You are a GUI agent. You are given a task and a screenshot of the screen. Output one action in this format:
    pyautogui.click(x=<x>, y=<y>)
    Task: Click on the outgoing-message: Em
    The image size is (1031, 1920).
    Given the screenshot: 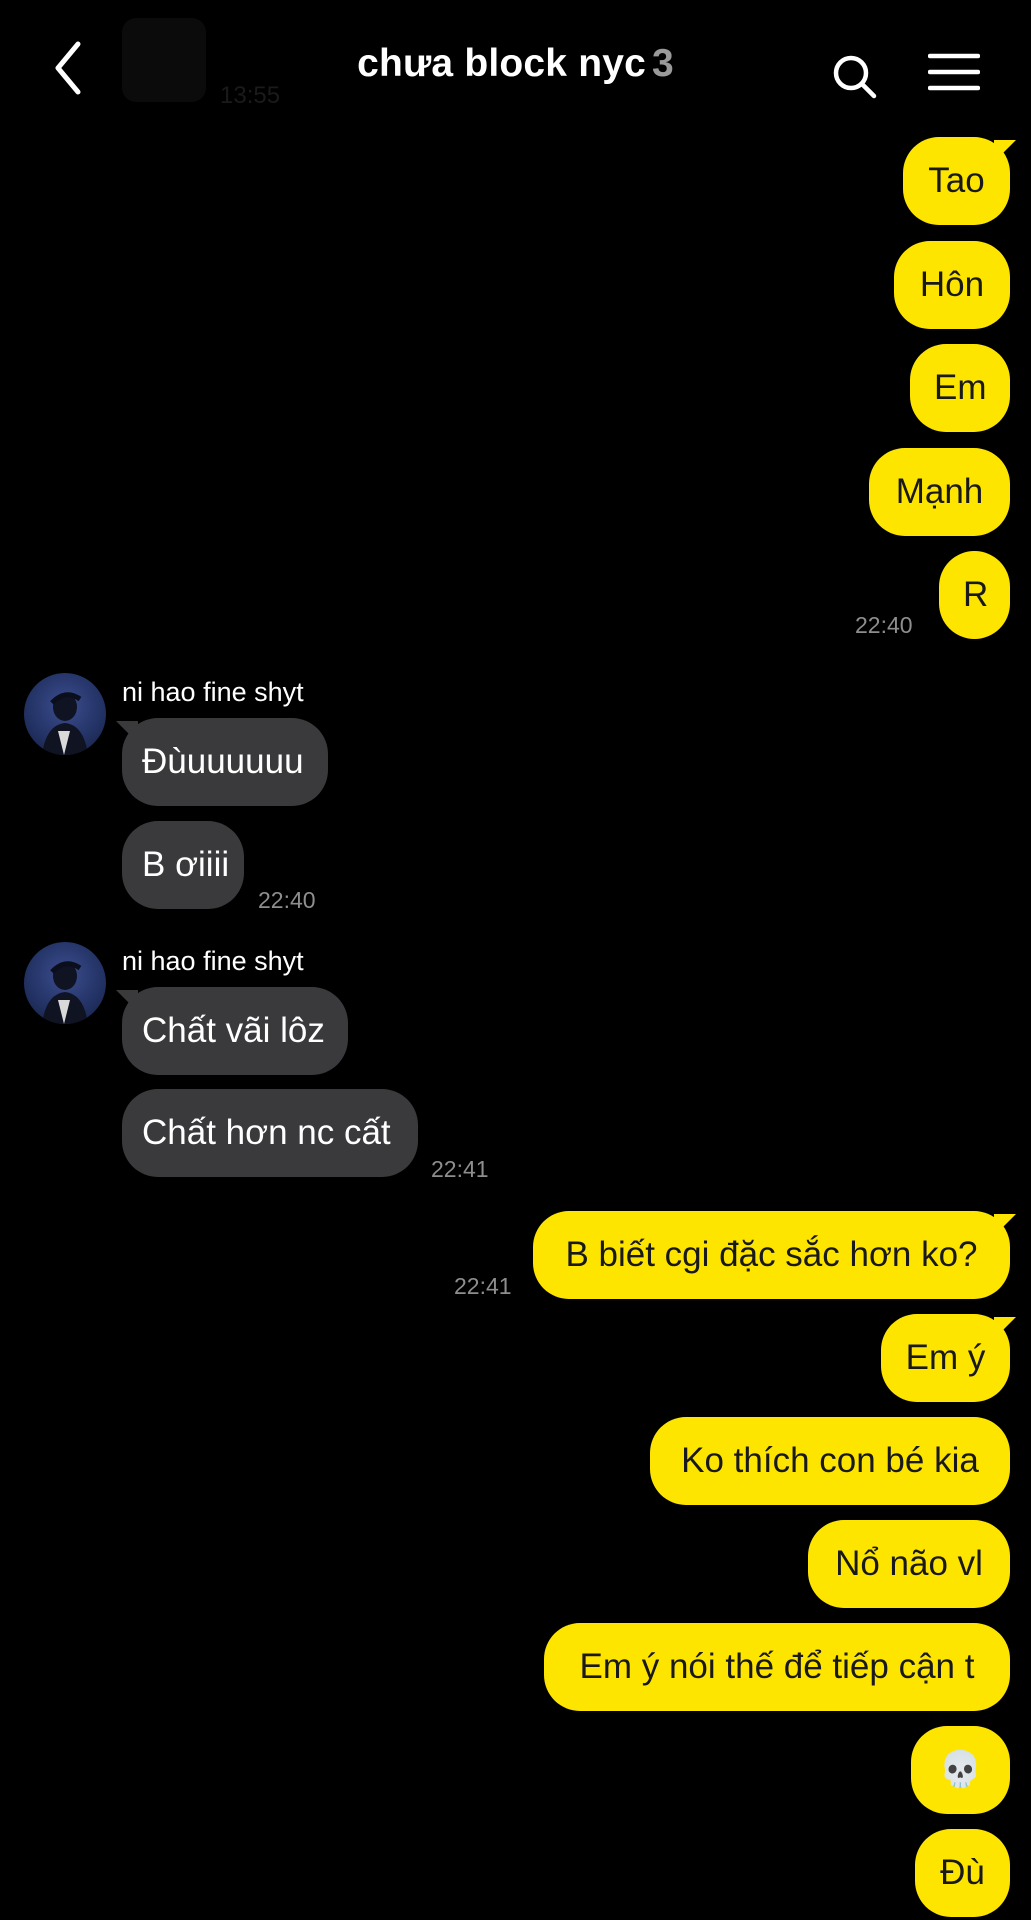 What is the action you would take?
    pyautogui.click(x=960, y=388)
    